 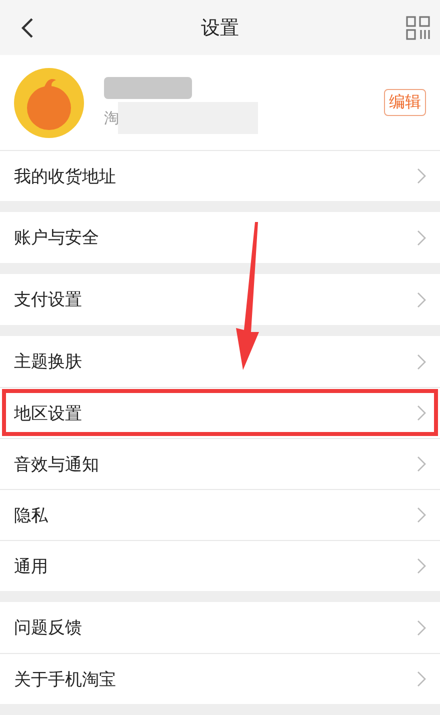 What do you see at coordinates (220, 514) in the screenshot?
I see `settings-row: 隐私` at bounding box center [220, 514].